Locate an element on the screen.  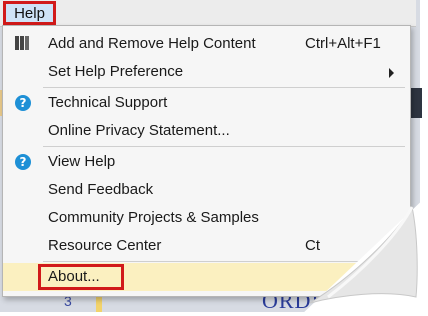
page-curl-decoration is located at coordinates (364, 255).